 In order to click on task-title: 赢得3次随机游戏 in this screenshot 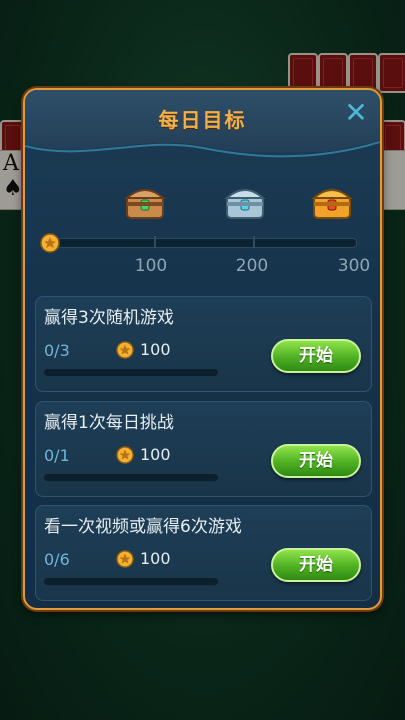, I will do `click(109, 318)`.